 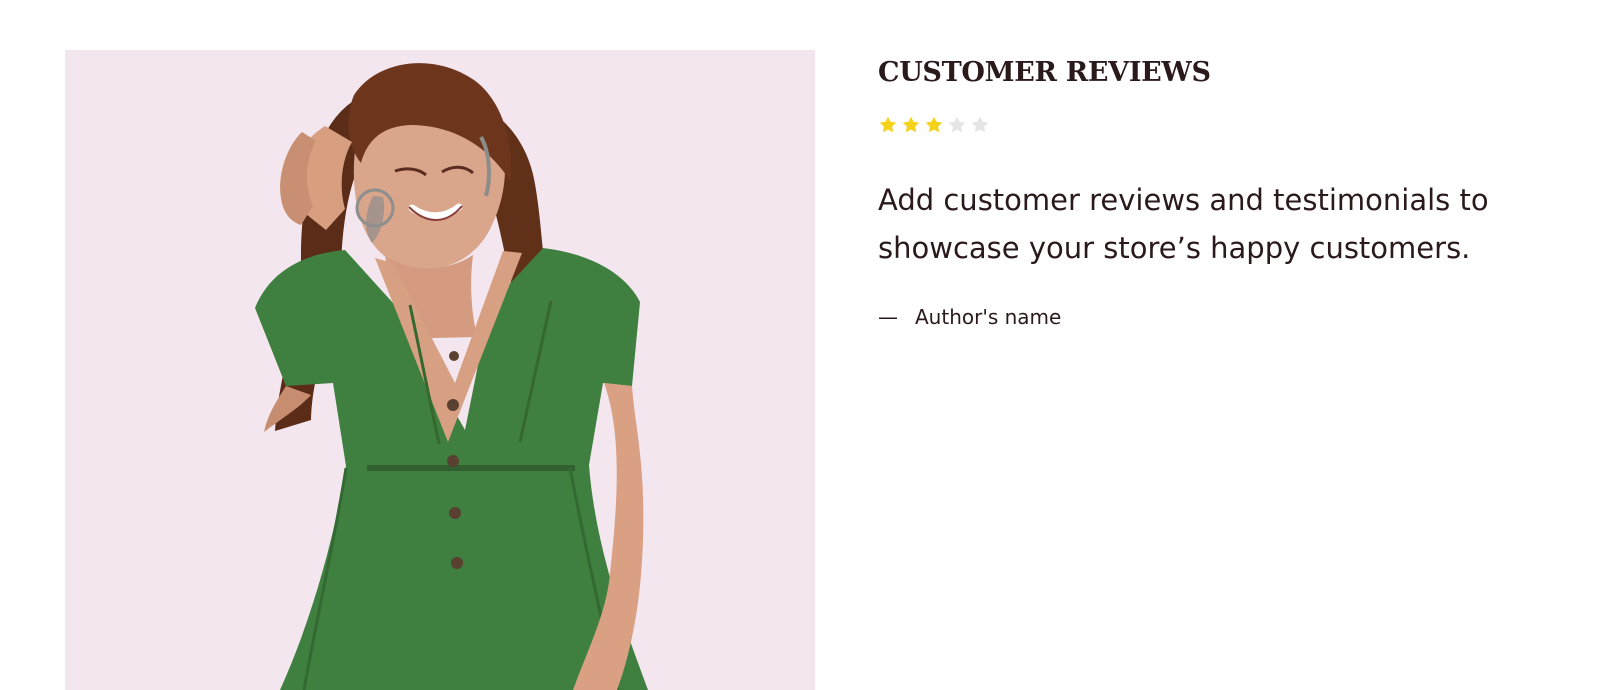 I want to click on review-author: — Author's name, so click(x=1228, y=317).